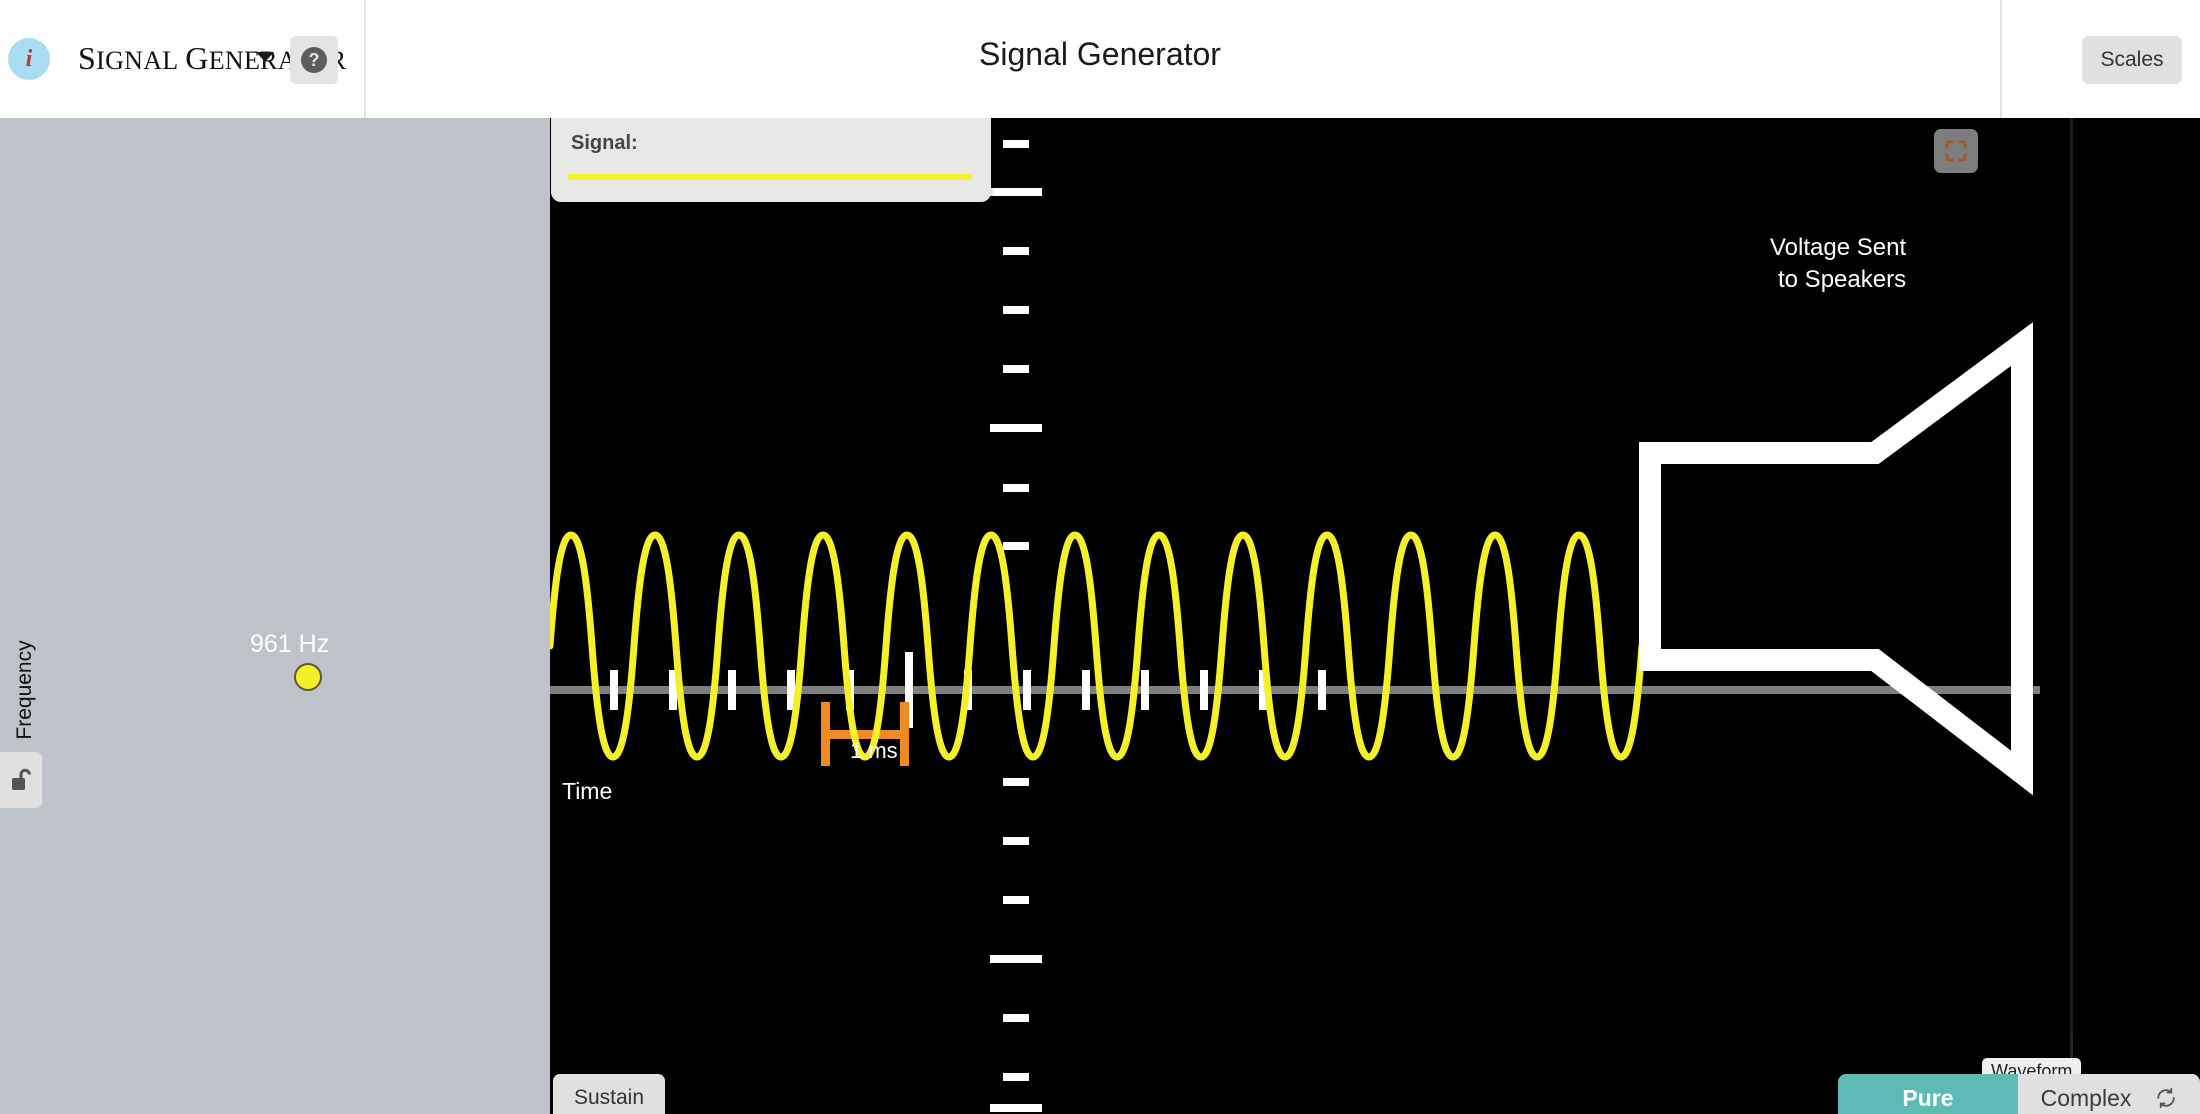 The image size is (2200, 1114). What do you see at coordinates (1295, 690) in the screenshot?
I see `x-axis-line` at bounding box center [1295, 690].